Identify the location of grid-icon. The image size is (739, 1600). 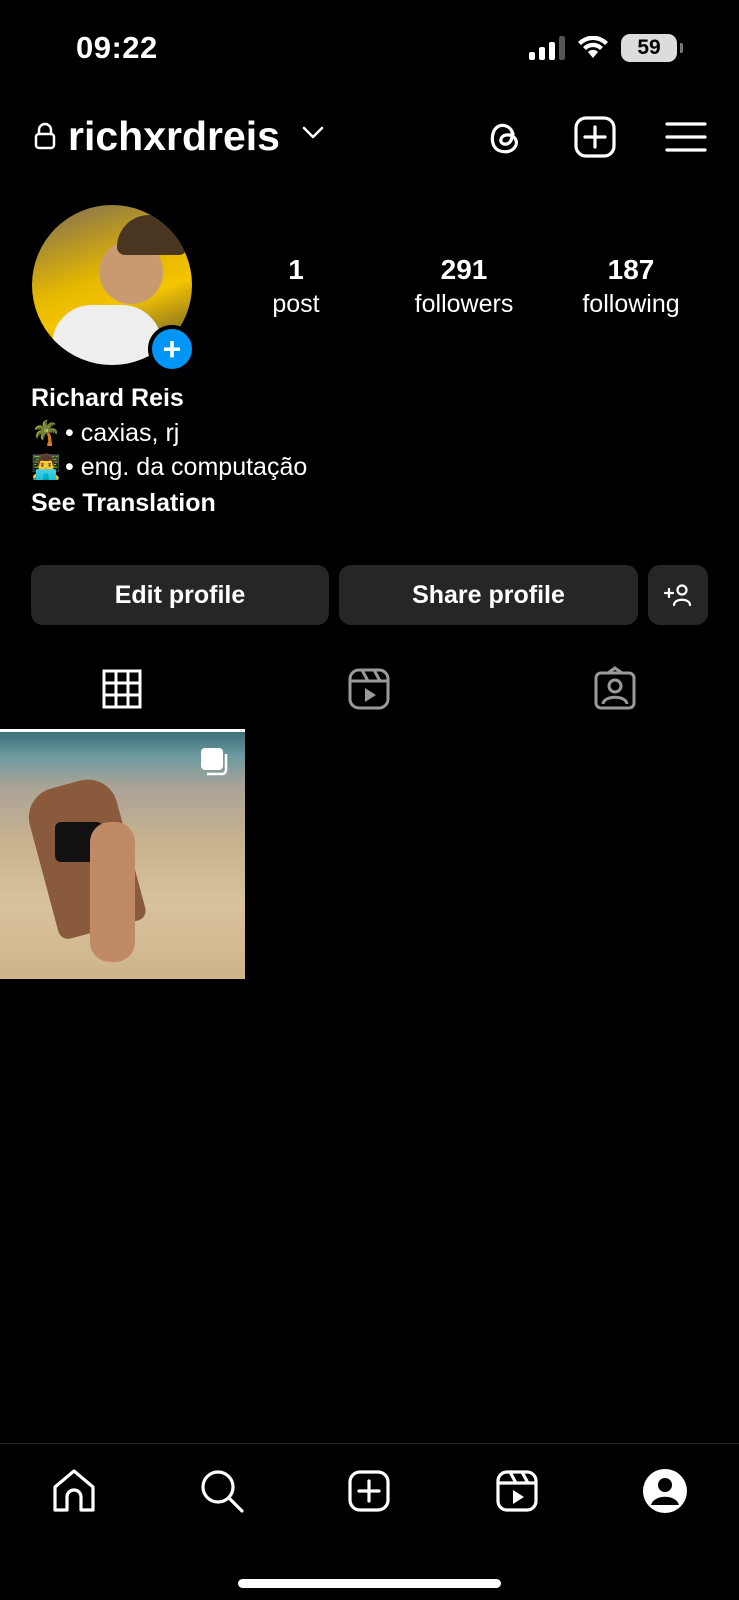
(122, 689).